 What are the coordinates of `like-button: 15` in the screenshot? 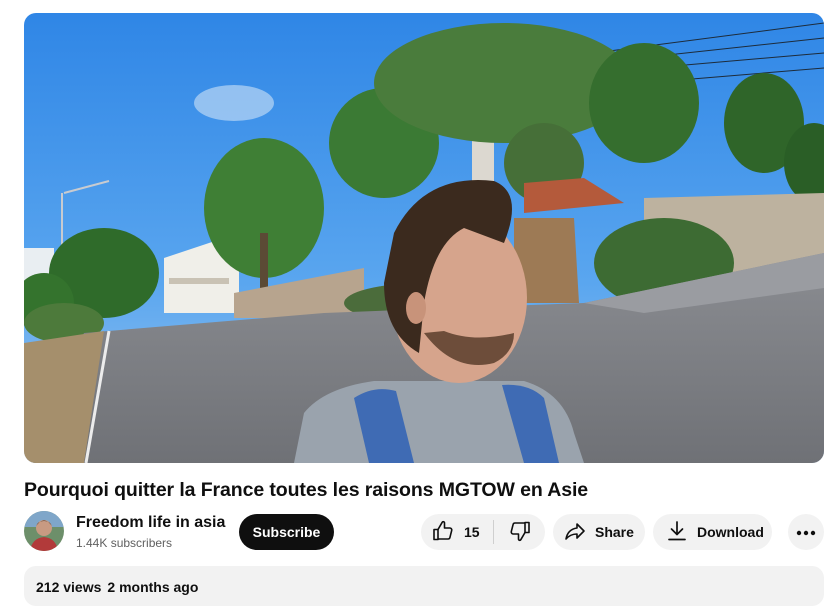 It's located at (457, 532).